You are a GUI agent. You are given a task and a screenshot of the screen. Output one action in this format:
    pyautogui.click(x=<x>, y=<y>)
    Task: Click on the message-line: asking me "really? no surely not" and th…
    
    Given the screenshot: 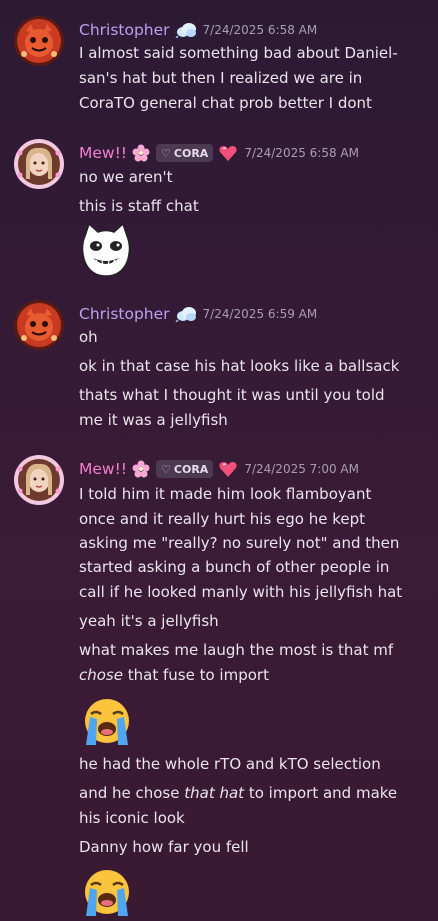 What is the action you would take?
    pyautogui.click(x=239, y=543)
    